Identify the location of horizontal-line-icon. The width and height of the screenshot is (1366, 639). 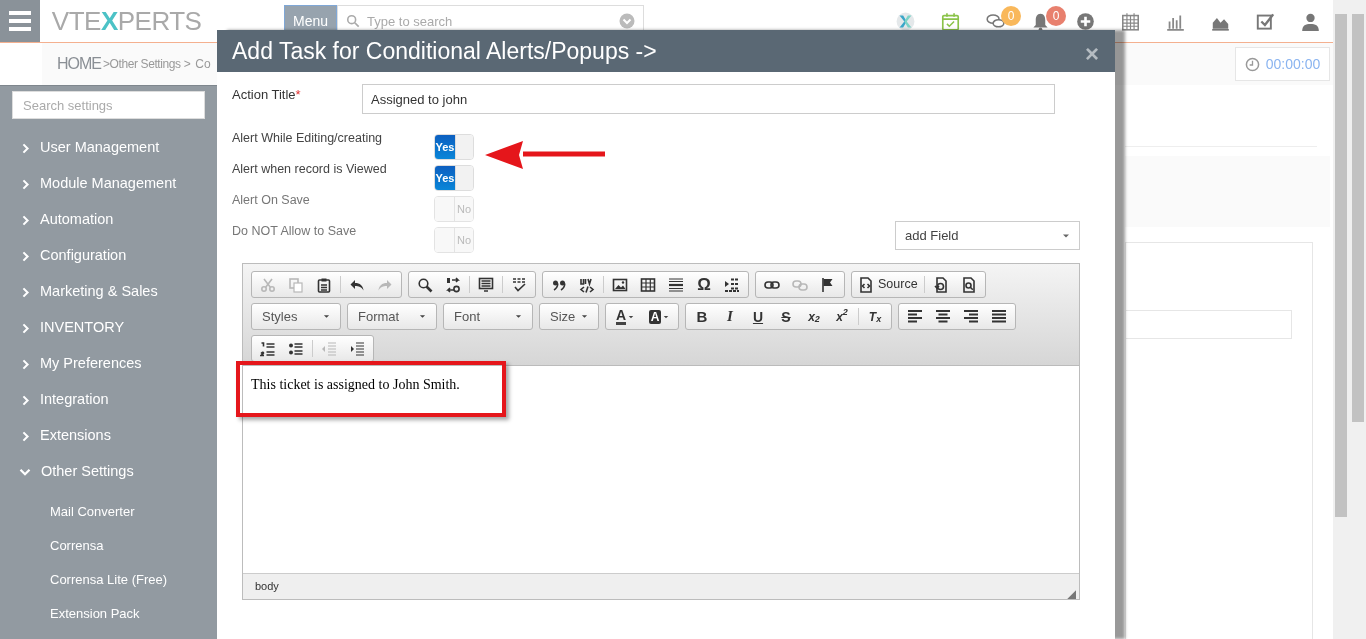
(676, 284).